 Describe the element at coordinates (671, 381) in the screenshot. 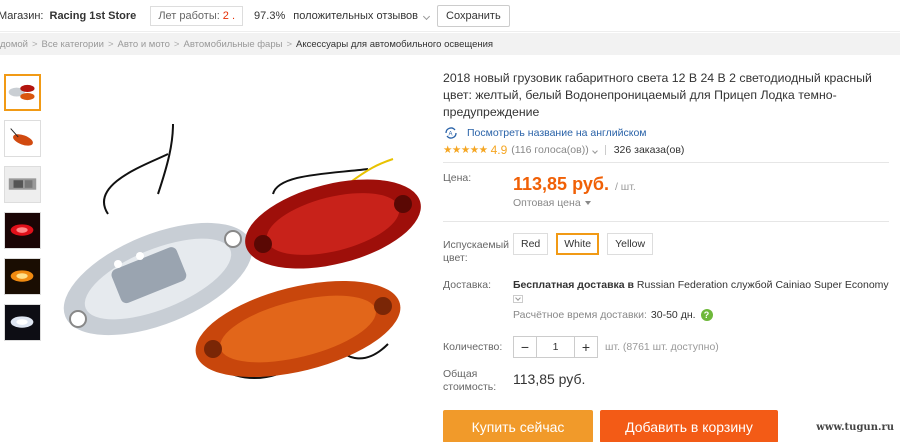

I see `total-row: Общая стоимость: 113,85 руб.` at that location.